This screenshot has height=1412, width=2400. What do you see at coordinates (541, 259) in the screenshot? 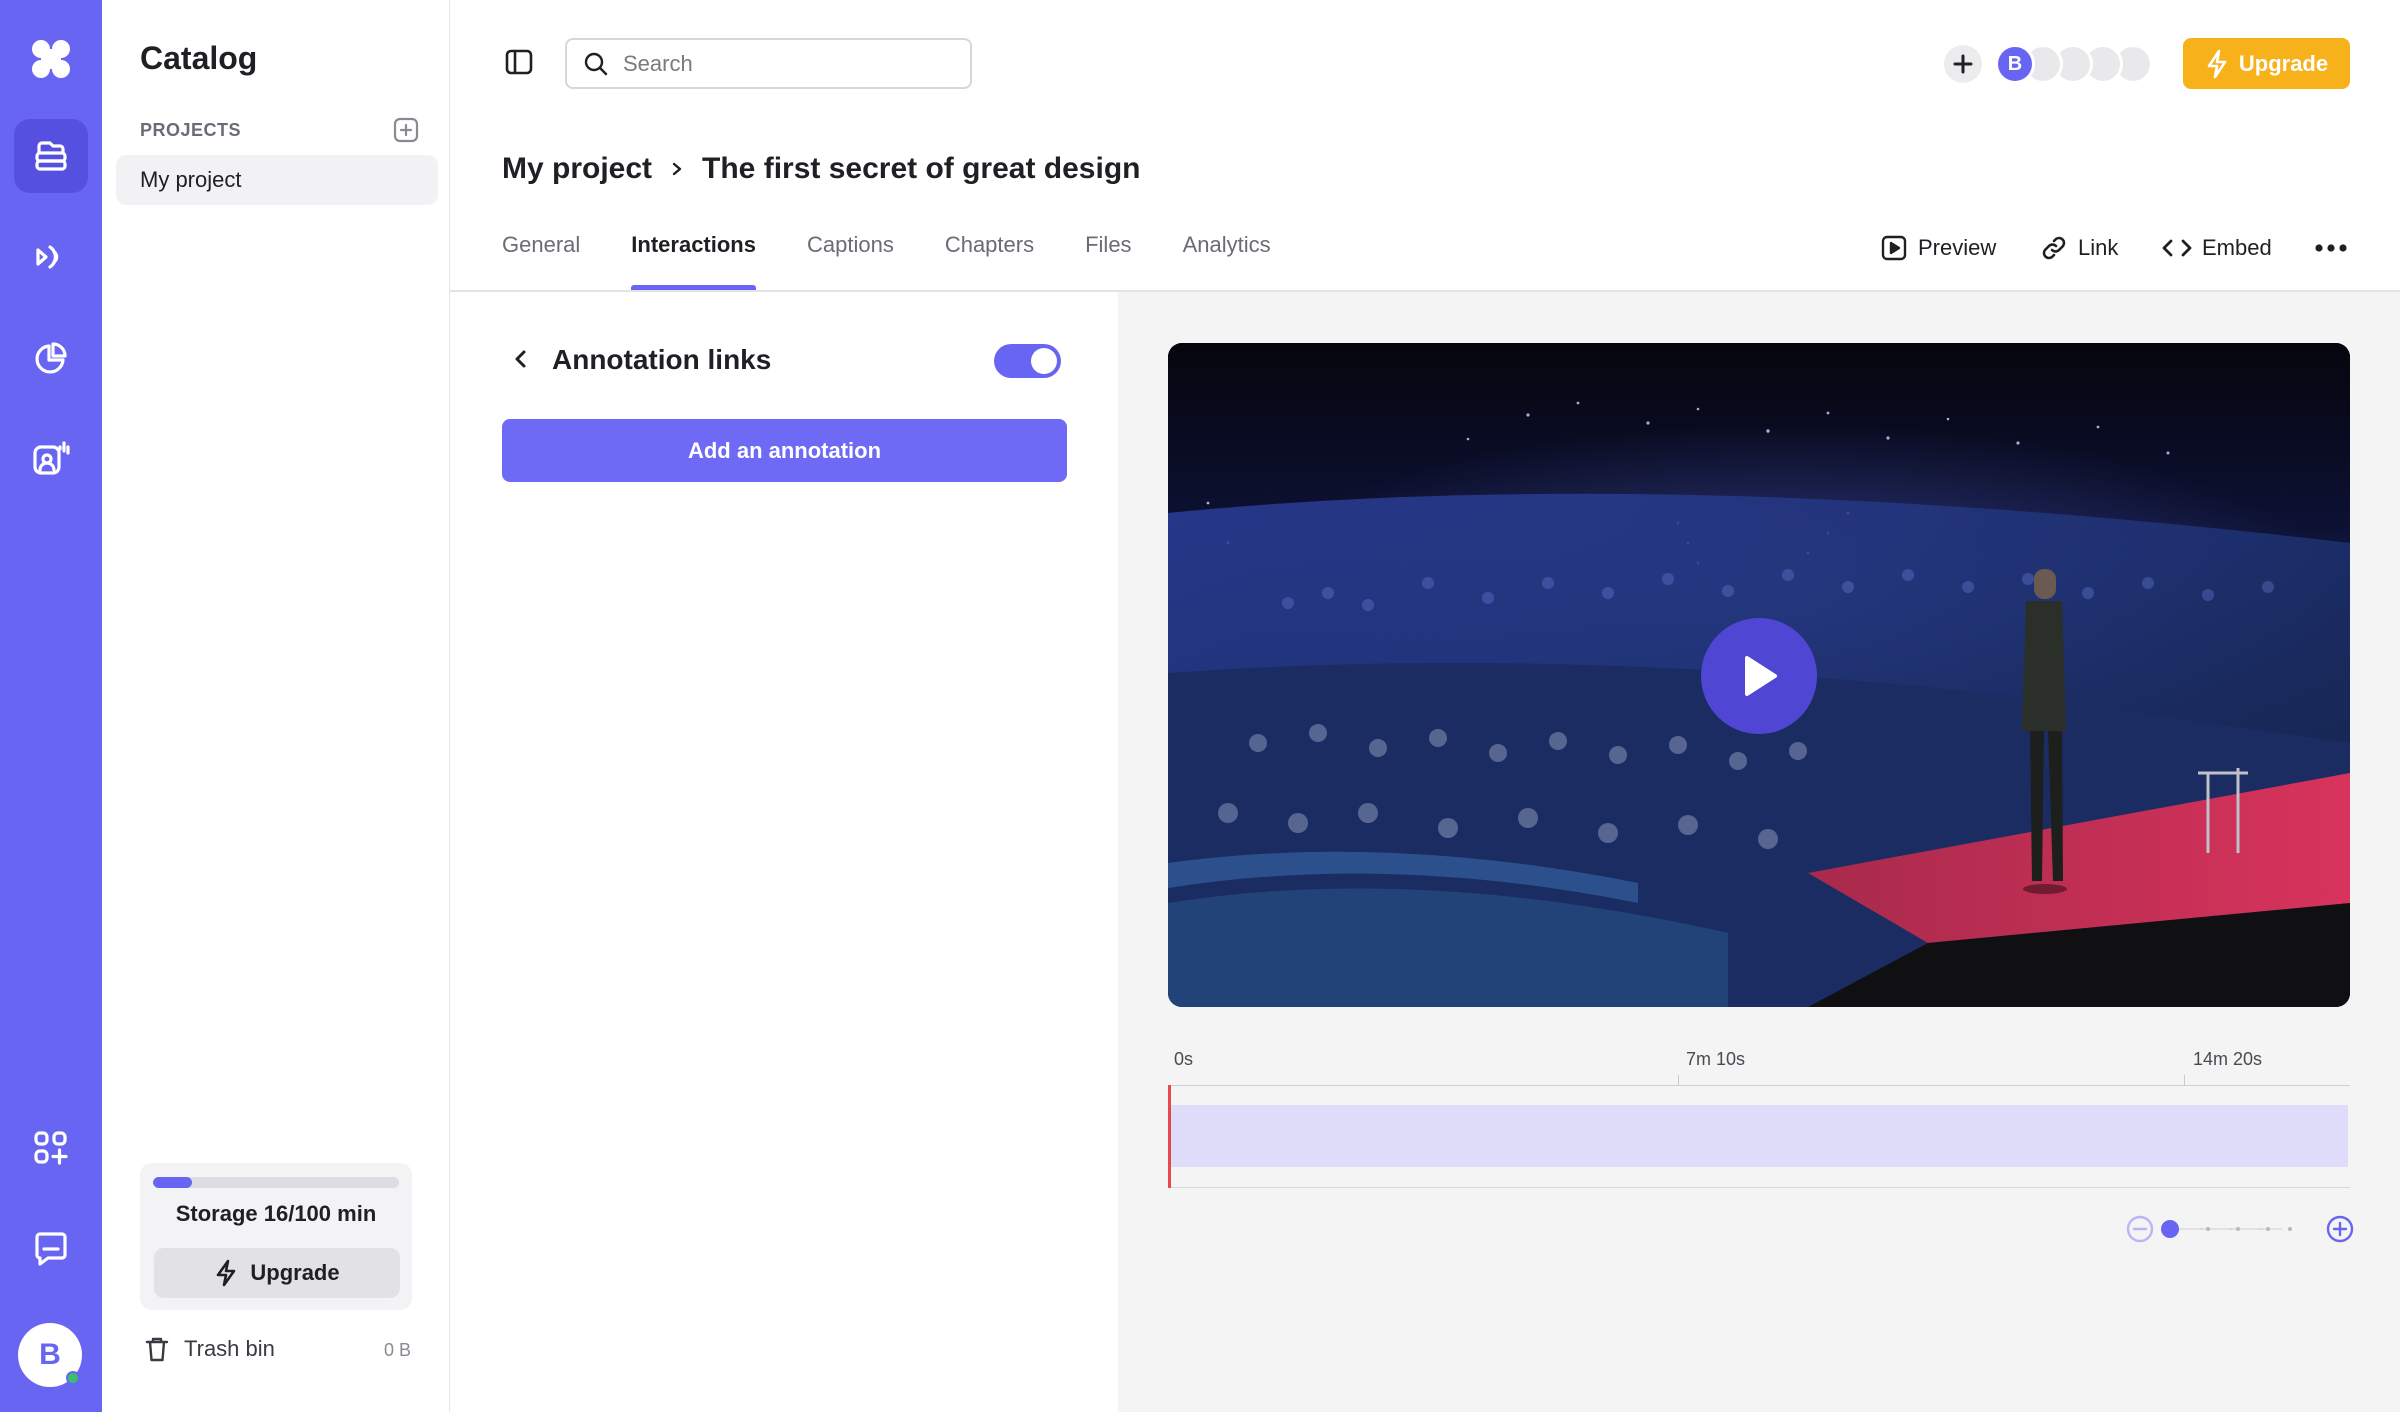
I see `tab-general: General` at bounding box center [541, 259].